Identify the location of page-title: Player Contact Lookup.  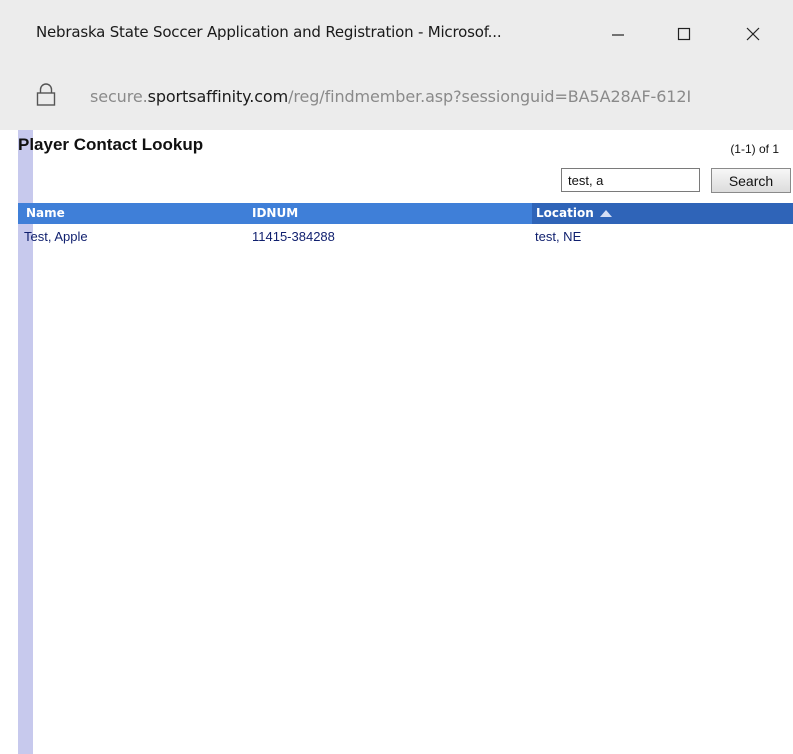
(111, 144).